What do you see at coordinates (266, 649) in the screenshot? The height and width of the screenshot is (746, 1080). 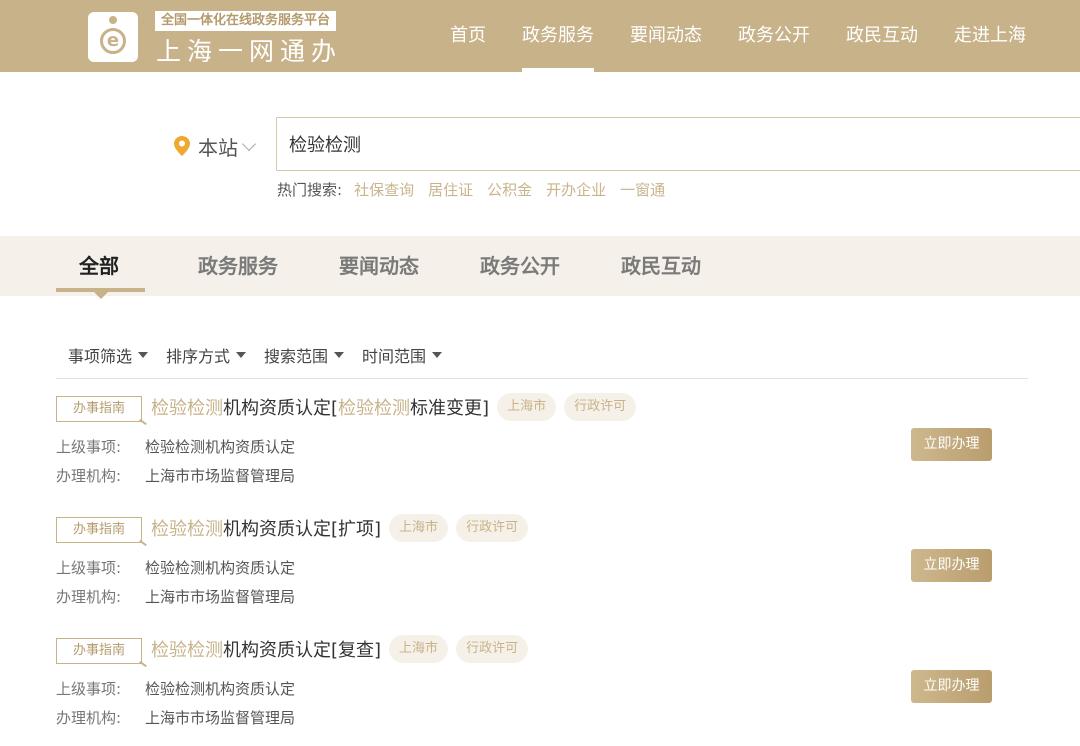 I see `result-title-link: 检验检测机构资质认定[复查]` at bounding box center [266, 649].